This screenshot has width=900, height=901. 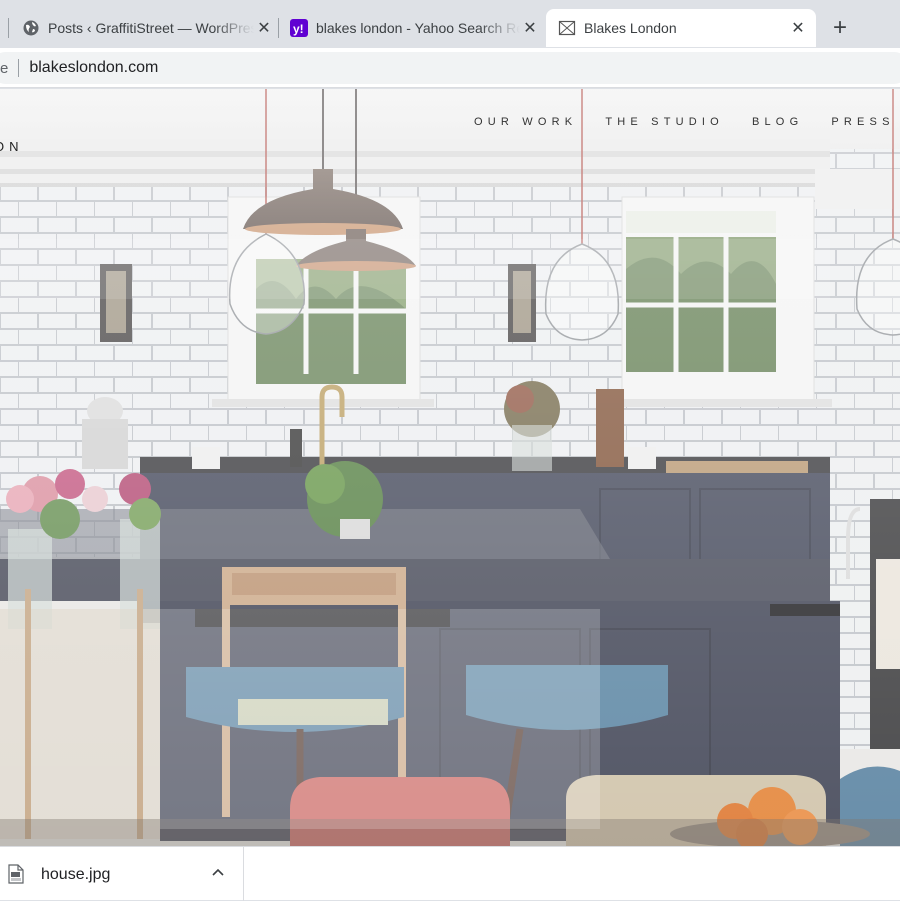 What do you see at coordinates (122, 874) in the screenshot?
I see `download-item: house.jpg` at bounding box center [122, 874].